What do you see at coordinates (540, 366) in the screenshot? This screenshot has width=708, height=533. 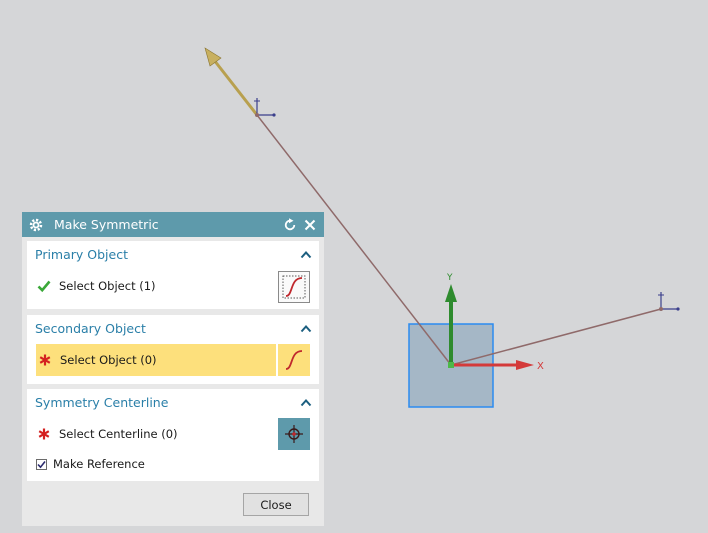 I see `x-axis-label: X` at bounding box center [540, 366].